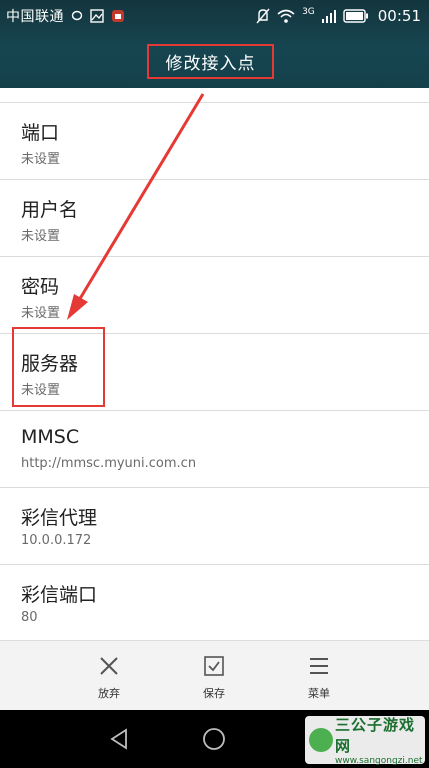 Image resolution: width=429 pixels, height=768 pixels. Describe the element at coordinates (214, 449) in the screenshot. I see `list-item-mmsc: MMSC http://mmsc.myuni.com.cn` at that location.